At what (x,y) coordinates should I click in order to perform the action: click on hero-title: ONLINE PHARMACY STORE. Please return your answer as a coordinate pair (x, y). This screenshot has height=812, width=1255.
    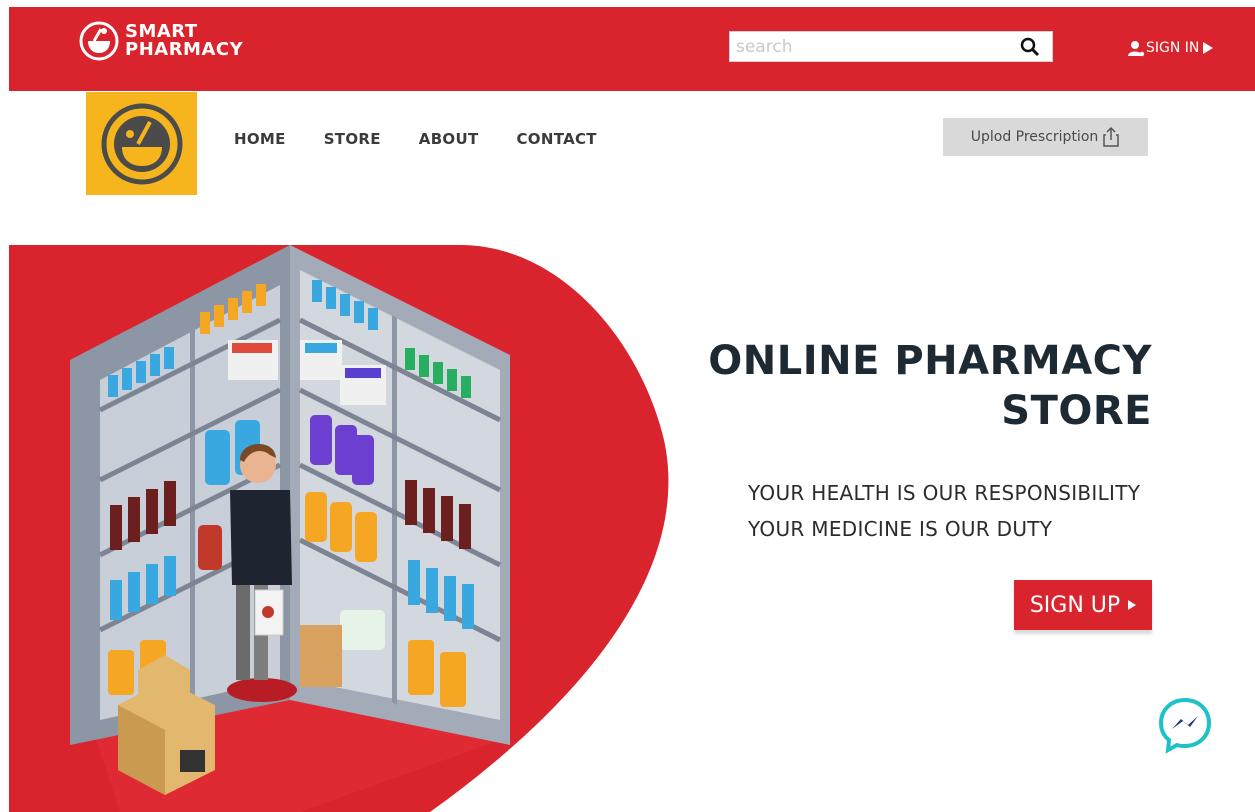
    Looking at the image, I should click on (930, 386).